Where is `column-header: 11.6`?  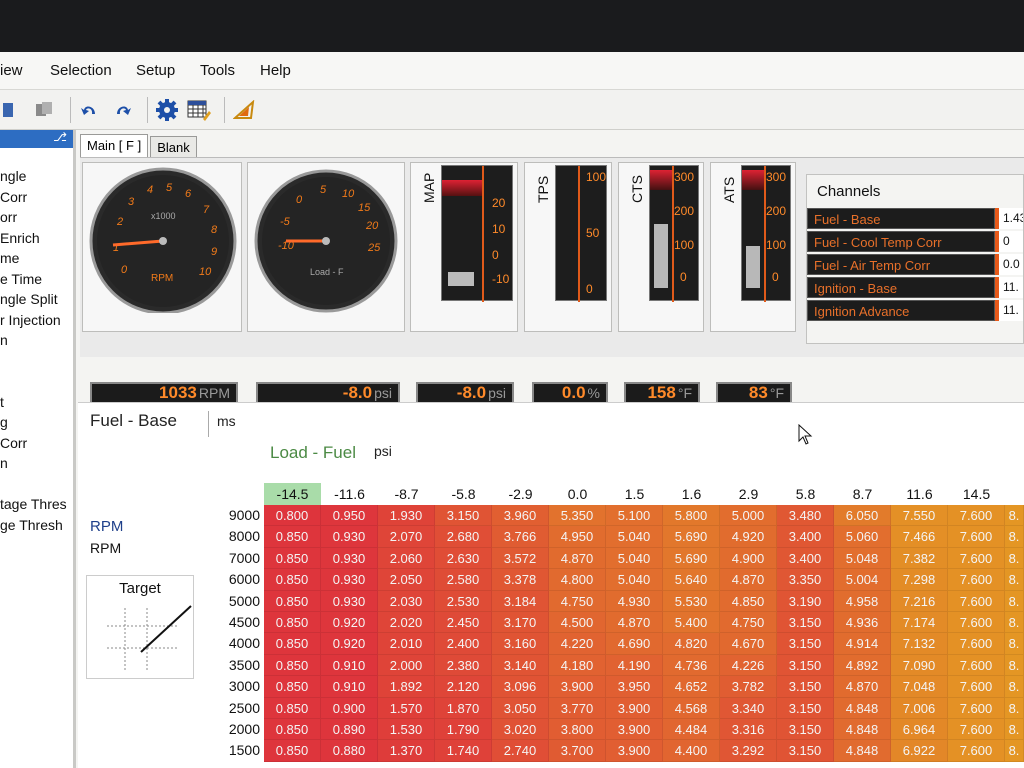
column-header: 11.6 is located at coordinates (919, 494).